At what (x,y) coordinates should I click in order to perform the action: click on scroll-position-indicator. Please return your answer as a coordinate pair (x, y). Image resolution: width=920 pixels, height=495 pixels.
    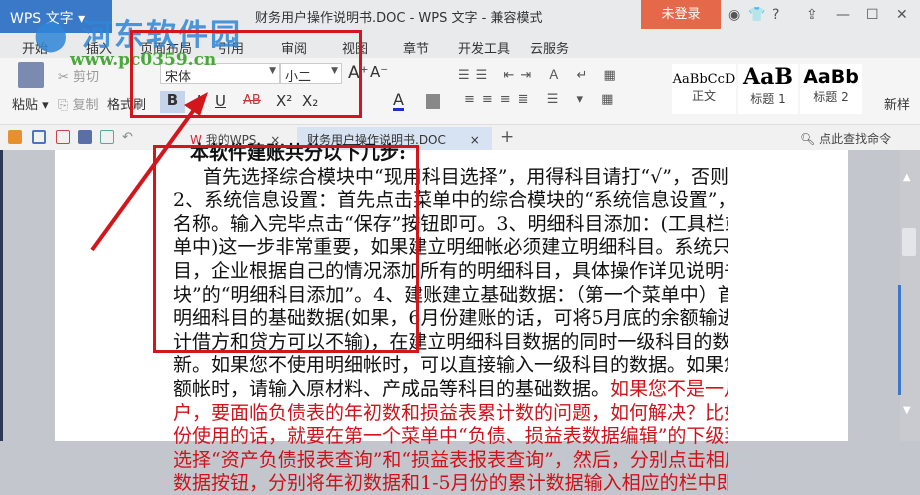
    Looking at the image, I should click on (899, 340).